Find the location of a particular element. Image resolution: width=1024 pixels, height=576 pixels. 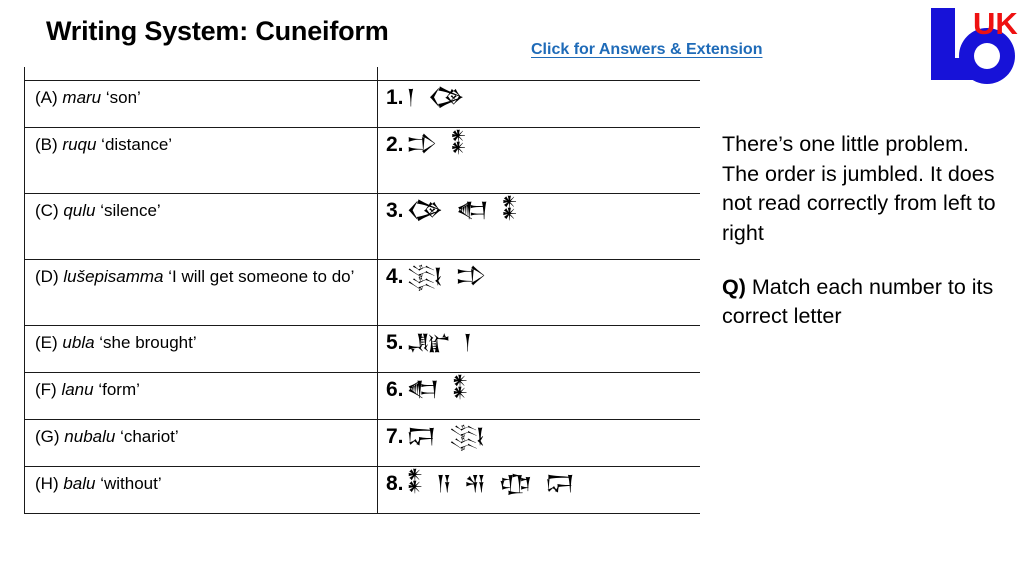

table-row: (A) maru ‘son’ 1. 𒁹 𒀚 is located at coordinates (362, 104).